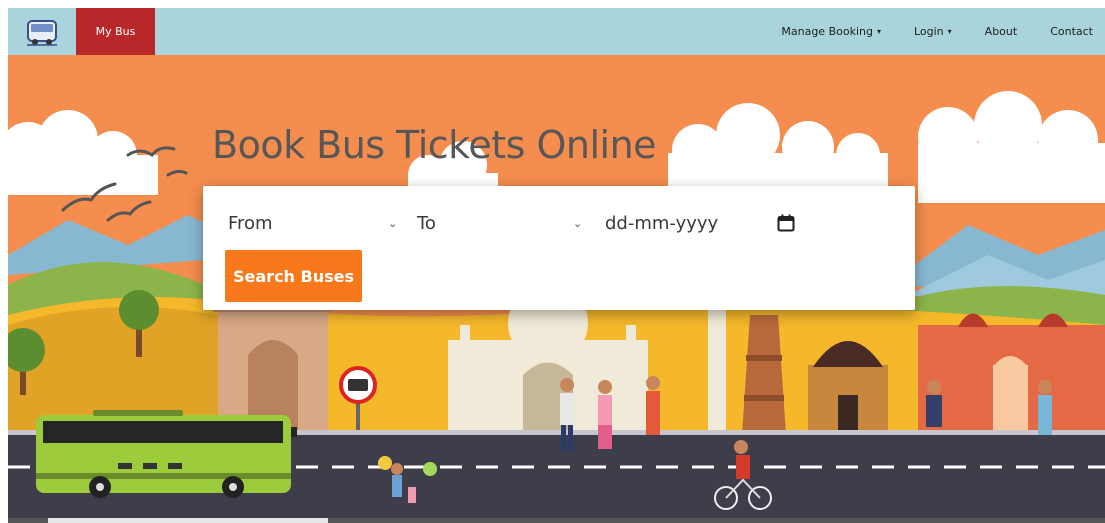 The height and width of the screenshot is (523, 1105). I want to click on date-input: dd-mm-yyyy, so click(705, 223).